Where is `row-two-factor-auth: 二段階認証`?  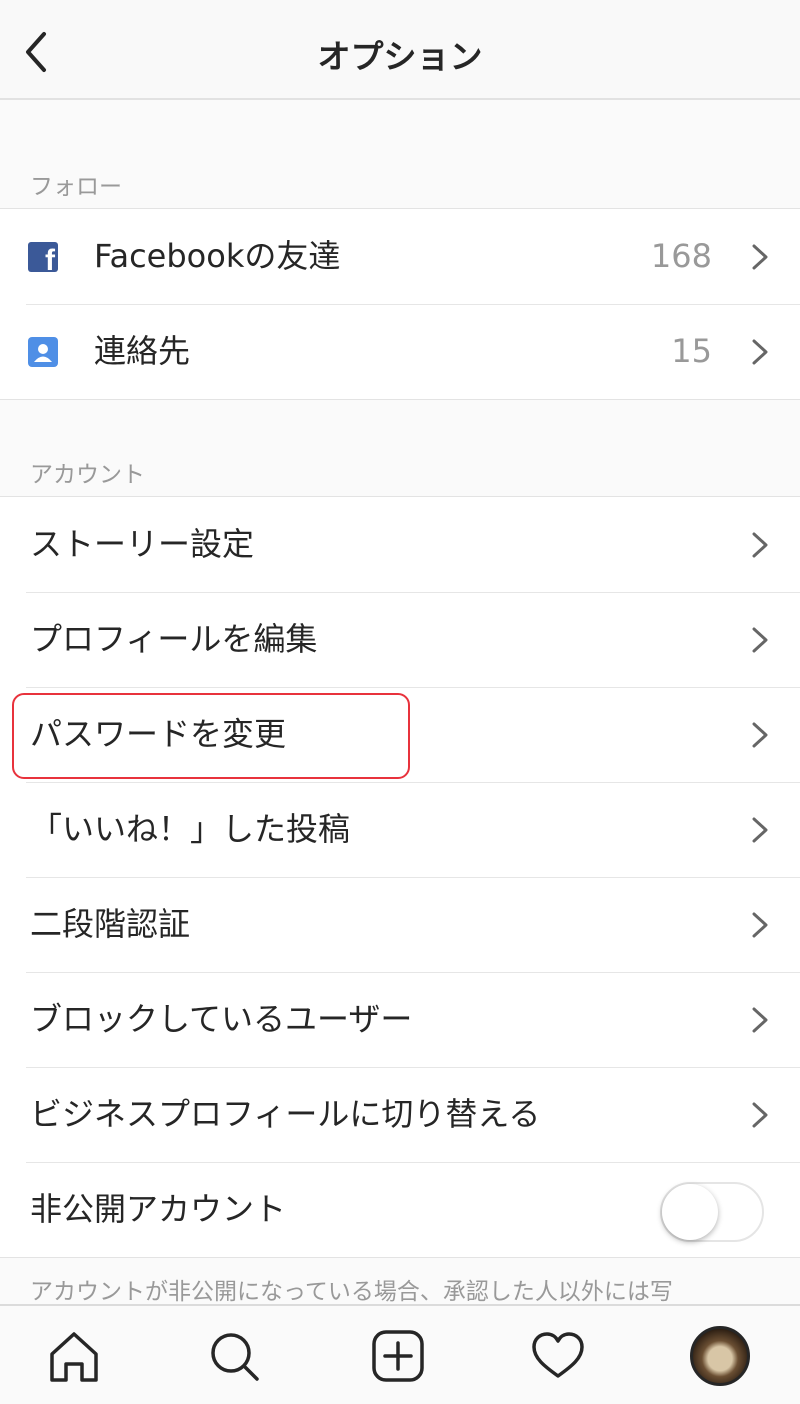 row-two-factor-auth: 二段階認証 is located at coordinates (400, 924).